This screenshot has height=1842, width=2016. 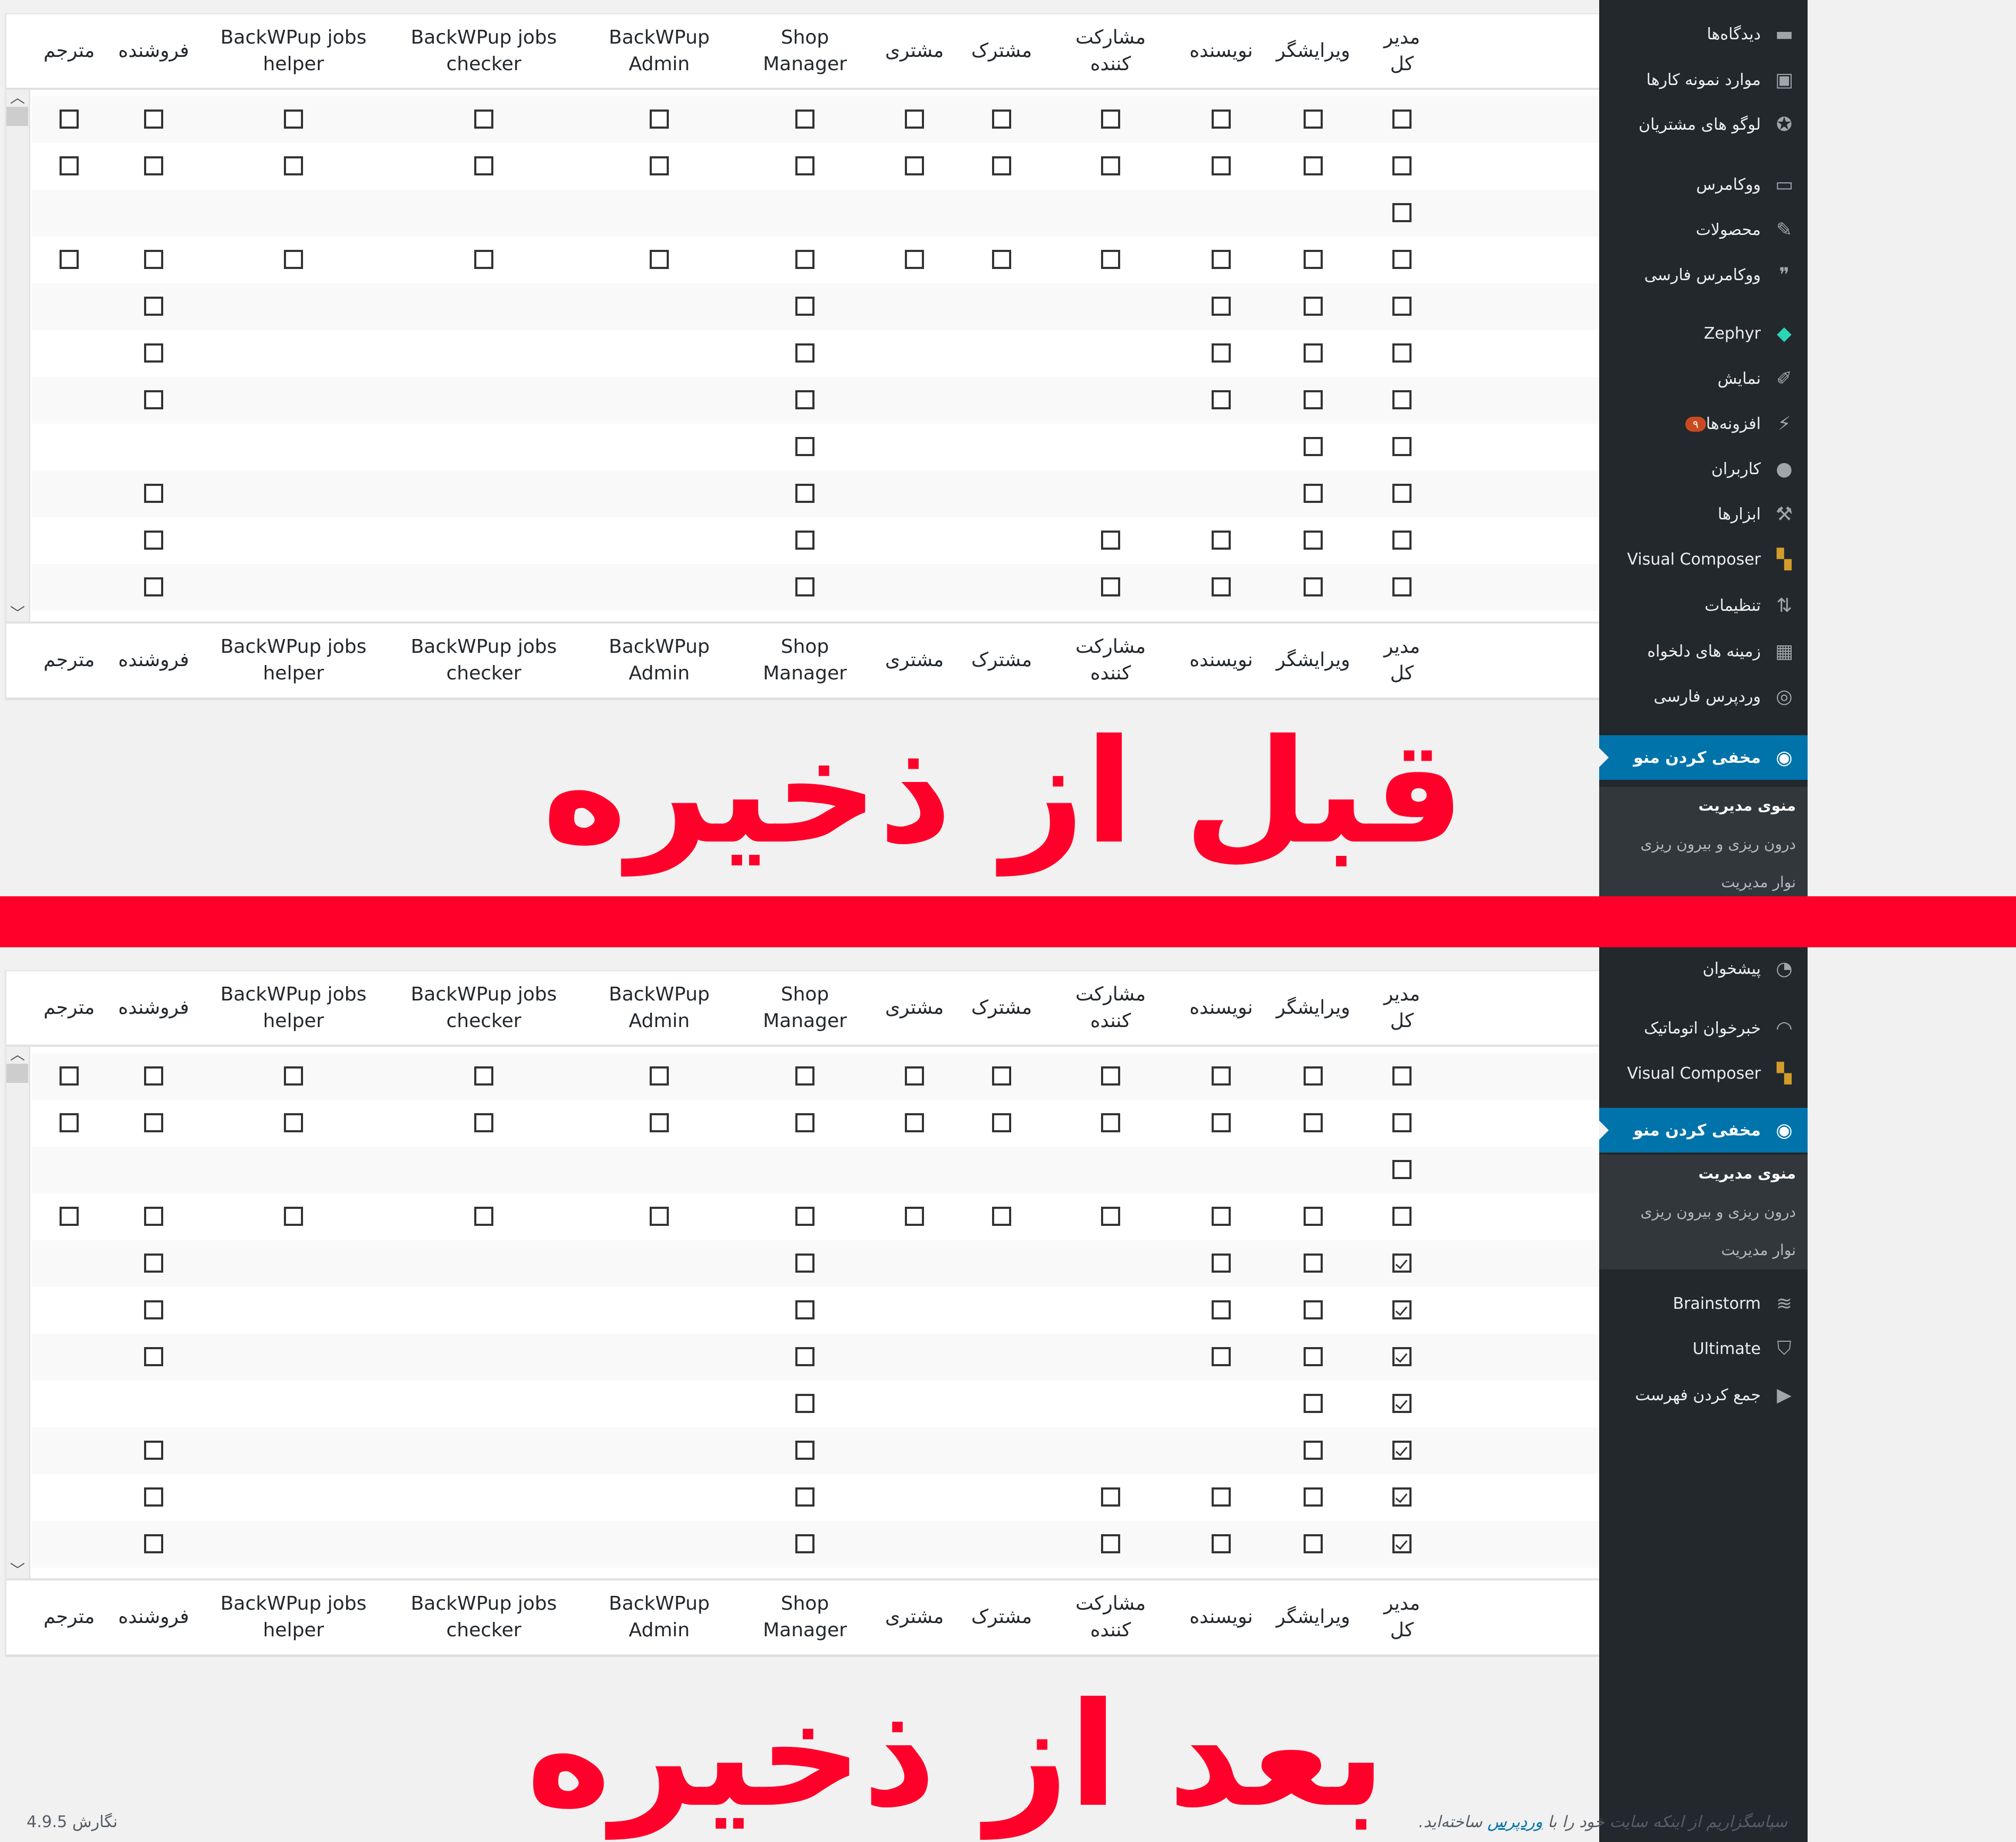 I want to click on sidebar-item-gem: Zephyr ◆, so click(x=1703, y=333).